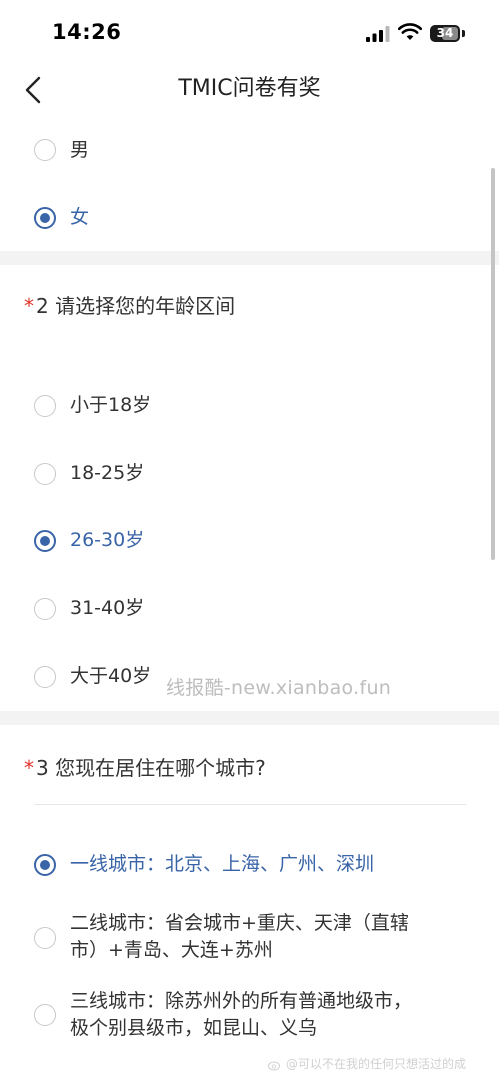 This screenshot has height=1080, width=499. What do you see at coordinates (445, 33) in the screenshot?
I see `battery-level: 34` at bounding box center [445, 33].